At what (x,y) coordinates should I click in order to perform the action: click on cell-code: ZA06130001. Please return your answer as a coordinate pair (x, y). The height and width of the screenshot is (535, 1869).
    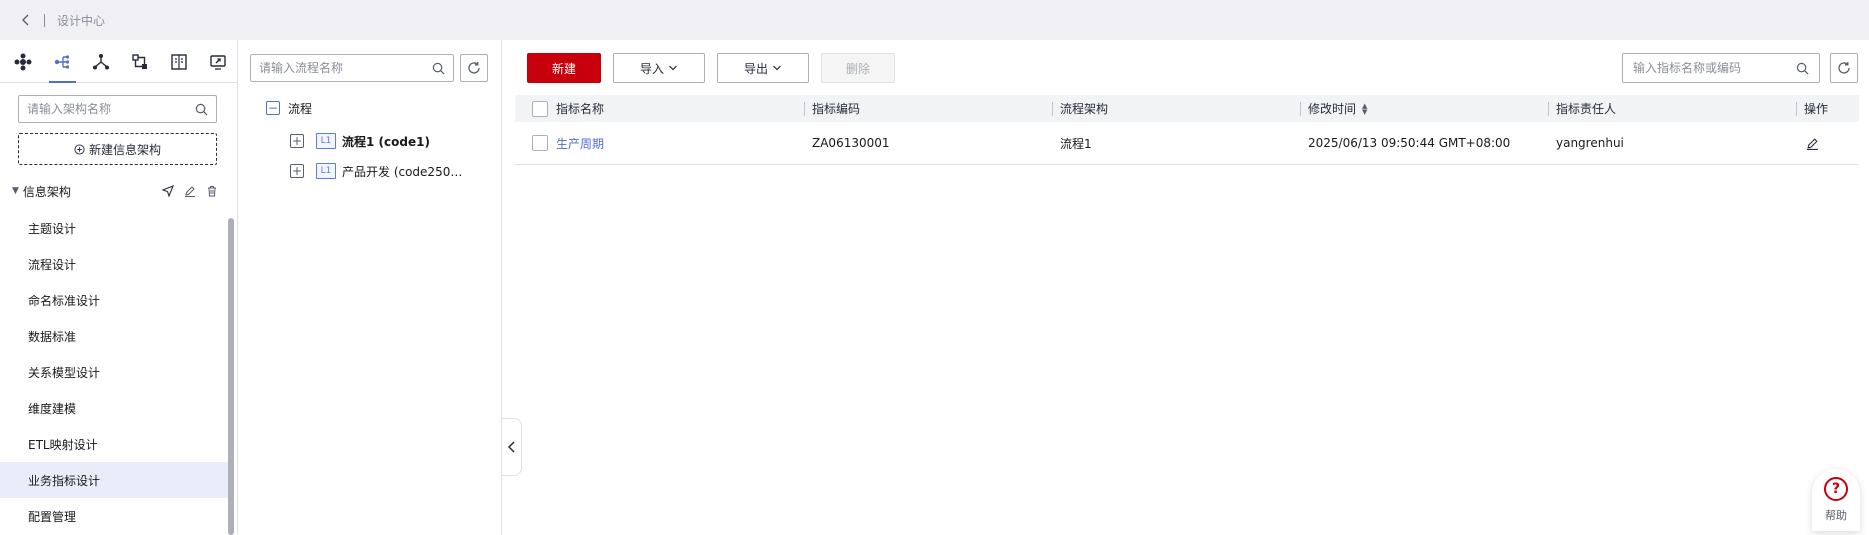
    Looking at the image, I should click on (851, 143).